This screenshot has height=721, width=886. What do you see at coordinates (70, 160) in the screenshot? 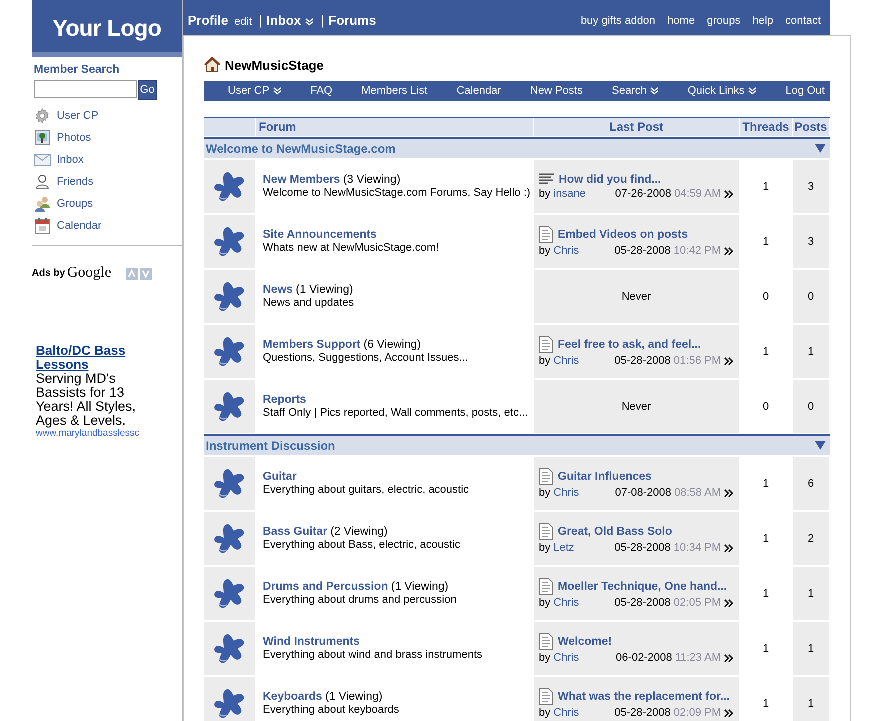
I see `sidebar-link: Inbox` at bounding box center [70, 160].